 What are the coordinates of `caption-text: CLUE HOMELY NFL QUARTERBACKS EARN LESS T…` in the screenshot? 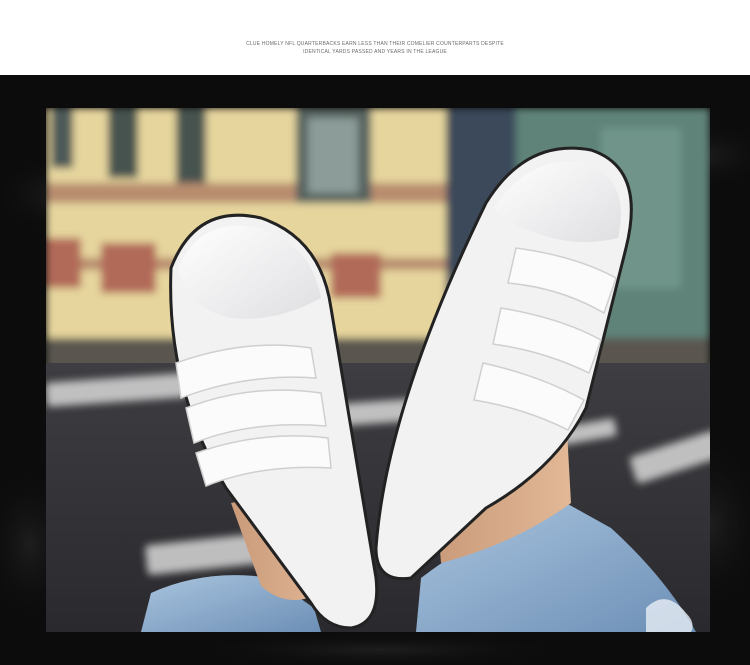 It's located at (375, 48).